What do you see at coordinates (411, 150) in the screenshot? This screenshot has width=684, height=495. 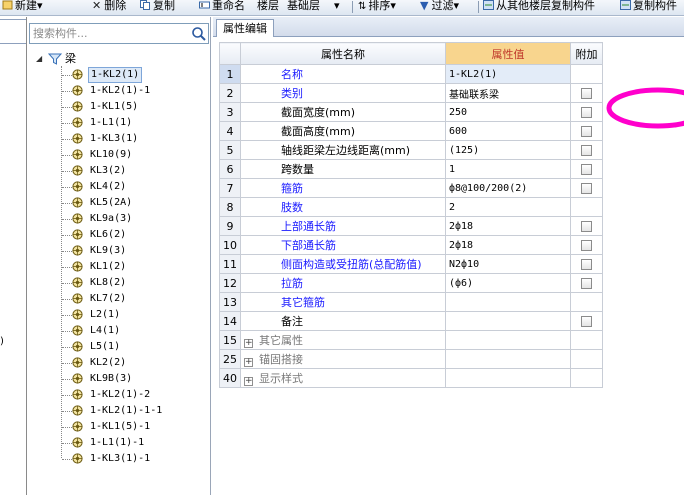 I see `property-row: 5 轴线距梁左边线距离(mm) (125)` at bounding box center [411, 150].